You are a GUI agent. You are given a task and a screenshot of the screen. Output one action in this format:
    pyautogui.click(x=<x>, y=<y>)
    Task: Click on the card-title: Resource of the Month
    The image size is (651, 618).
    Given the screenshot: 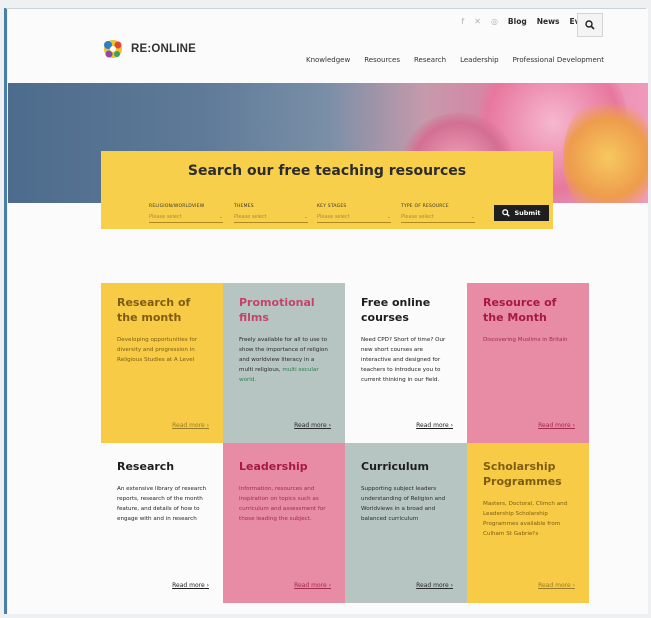 What is the action you would take?
    pyautogui.click(x=520, y=310)
    